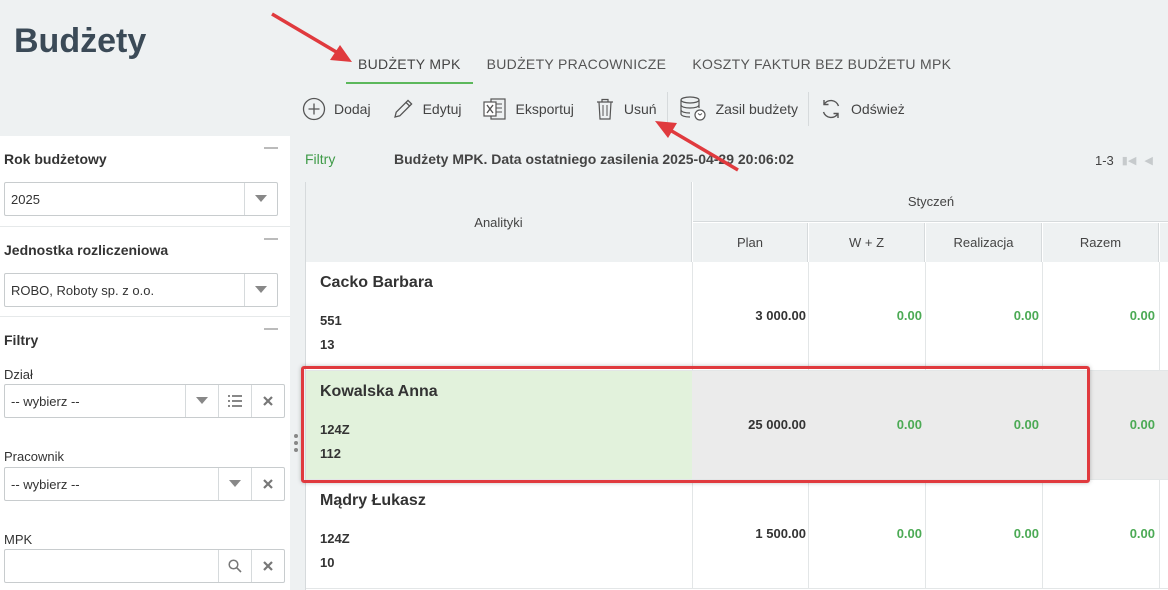  What do you see at coordinates (271, 239) in the screenshot?
I see `collapse-unit-icon` at bounding box center [271, 239].